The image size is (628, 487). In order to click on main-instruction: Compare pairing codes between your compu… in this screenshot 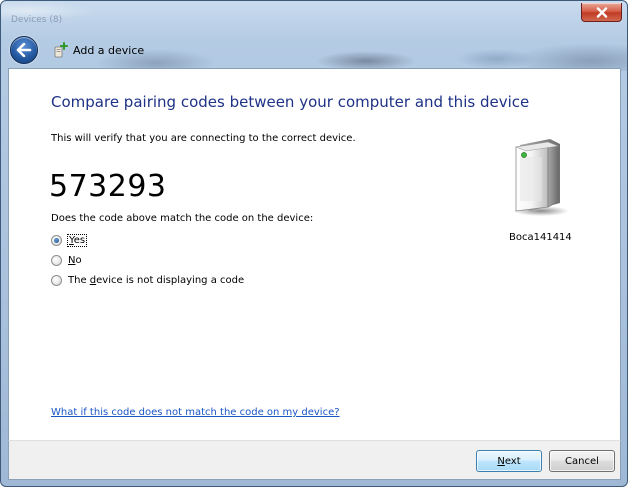, I will do `click(290, 102)`.